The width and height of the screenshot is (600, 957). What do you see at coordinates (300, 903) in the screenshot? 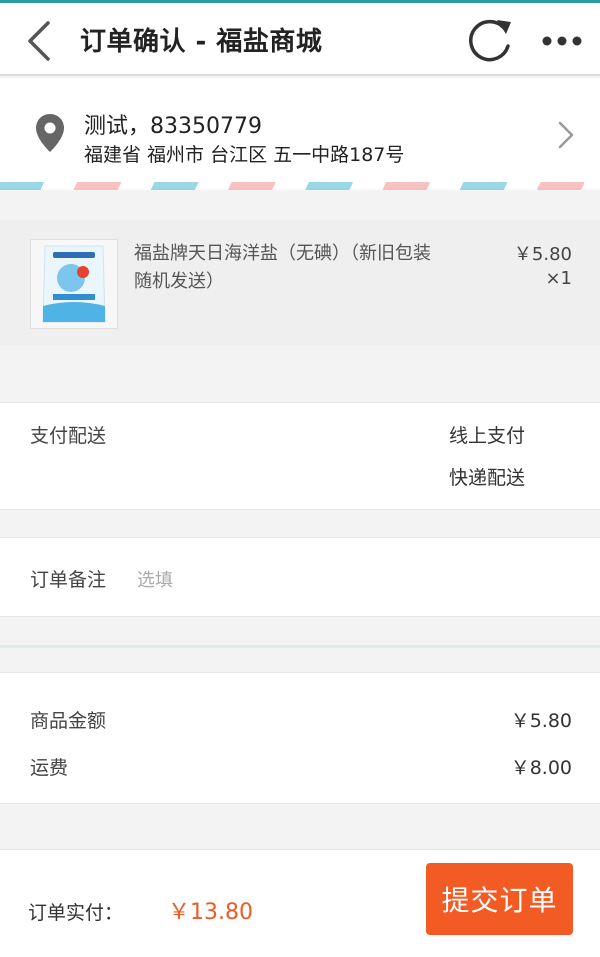
I see `checkout-bar: 订单实付： ￥13.80 提交订单` at bounding box center [300, 903].